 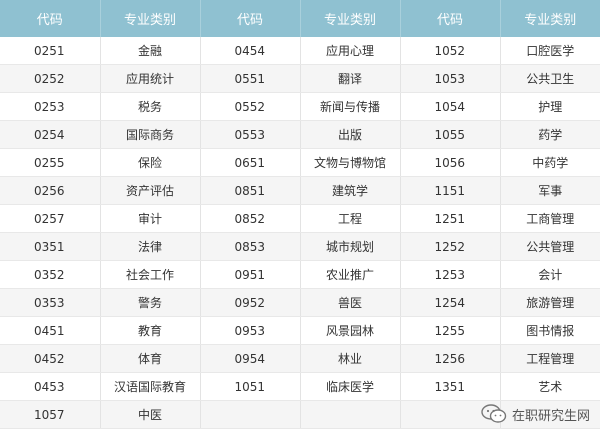 I want to click on category-cell: 工程, so click(x=350, y=218).